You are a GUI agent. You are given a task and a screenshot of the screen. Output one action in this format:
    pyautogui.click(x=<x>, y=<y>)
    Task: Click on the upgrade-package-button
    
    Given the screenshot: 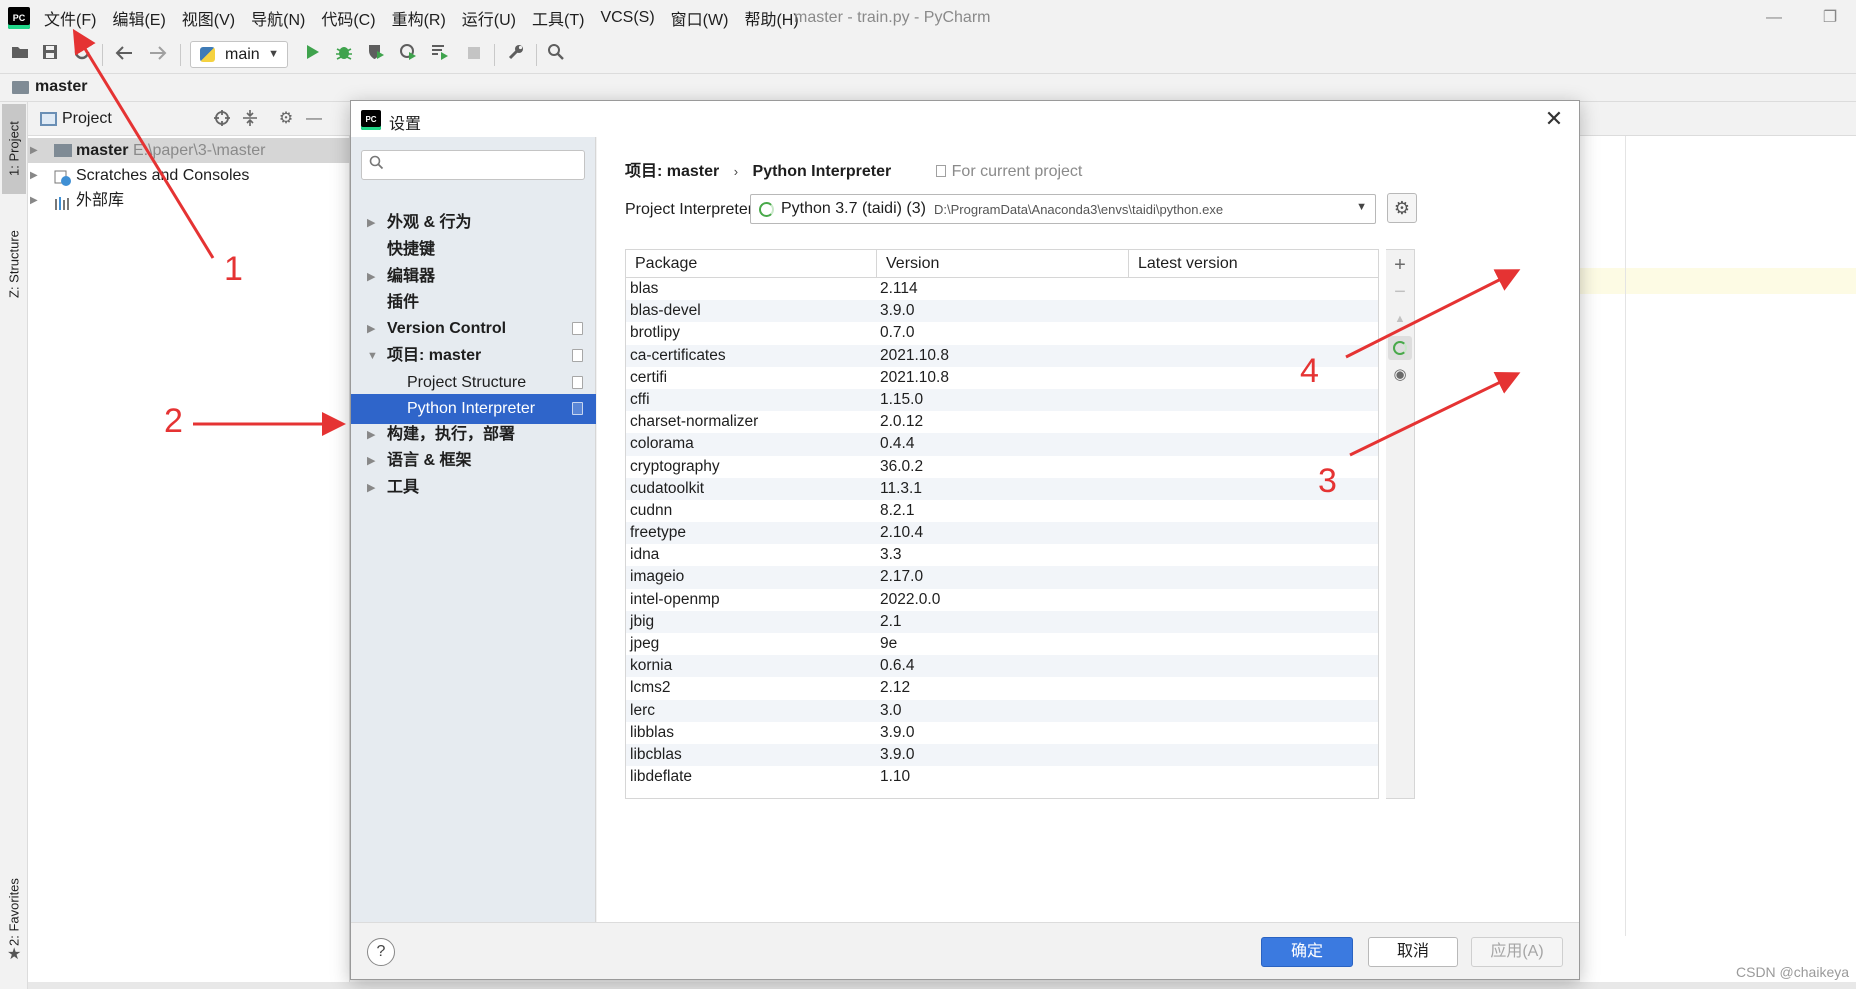 What is the action you would take?
    pyautogui.click(x=1400, y=348)
    